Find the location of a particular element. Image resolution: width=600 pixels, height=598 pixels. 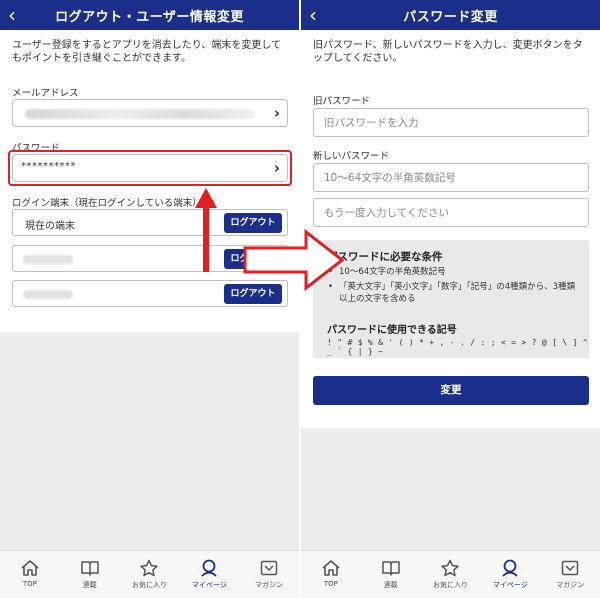

old-password-label: 旧パスワード is located at coordinates (342, 101).